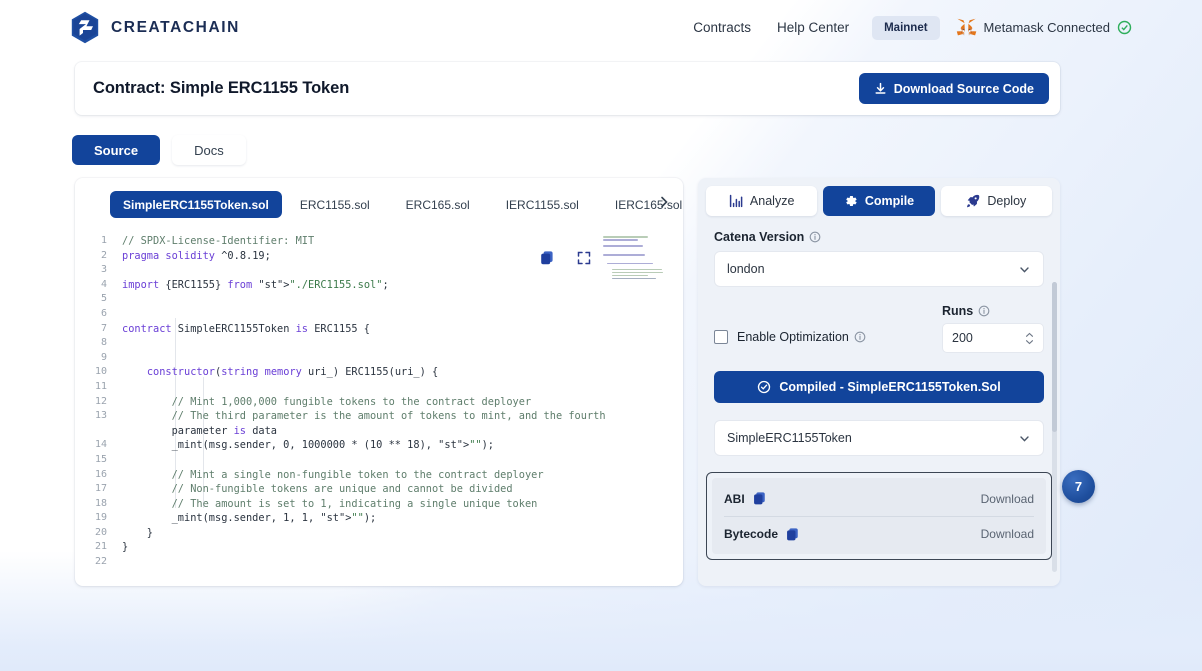 The image size is (1202, 671). Describe the element at coordinates (100, 459) in the screenshot. I see `line-number: 15` at that location.